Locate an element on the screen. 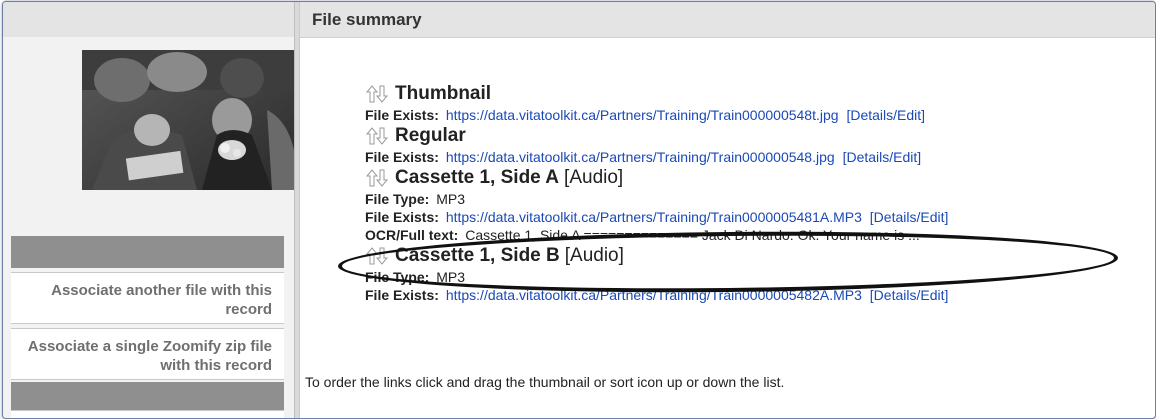 This screenshot has height=419, width=1156. file-name: Thumbnail is located at coordinates (443, 93).